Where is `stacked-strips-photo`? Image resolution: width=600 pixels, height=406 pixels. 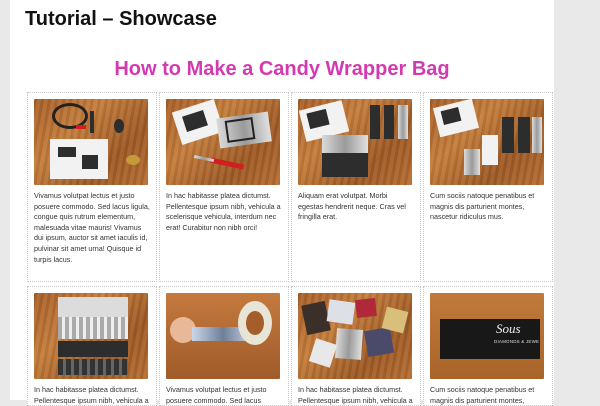 stacked-strips-photo is located at coordinates (91, 336).